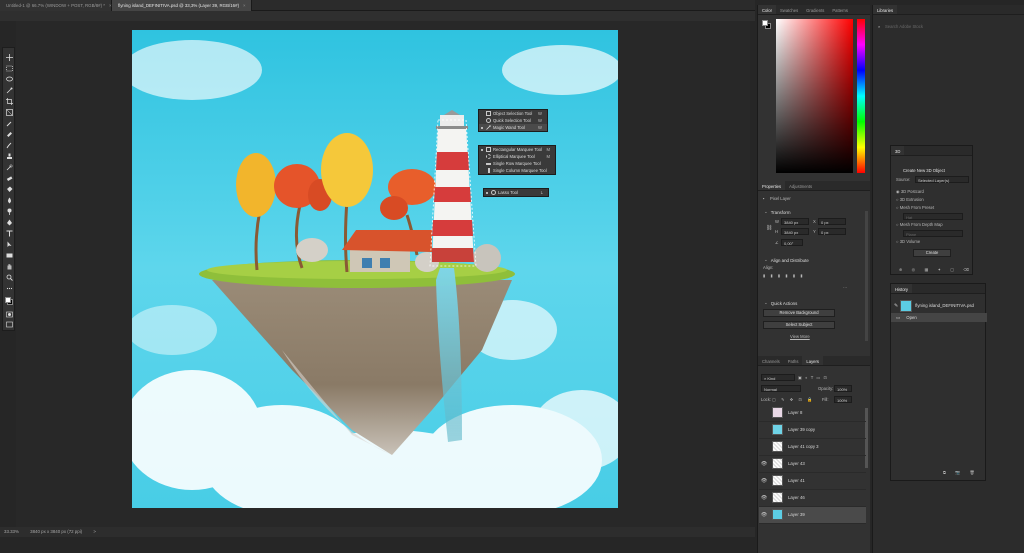 This screenshot has height=553, width=1024. What do you see at coordinates (9, 200) in the screenshot?
I see `blur-tool-icon` at bounding box center [9, 200].